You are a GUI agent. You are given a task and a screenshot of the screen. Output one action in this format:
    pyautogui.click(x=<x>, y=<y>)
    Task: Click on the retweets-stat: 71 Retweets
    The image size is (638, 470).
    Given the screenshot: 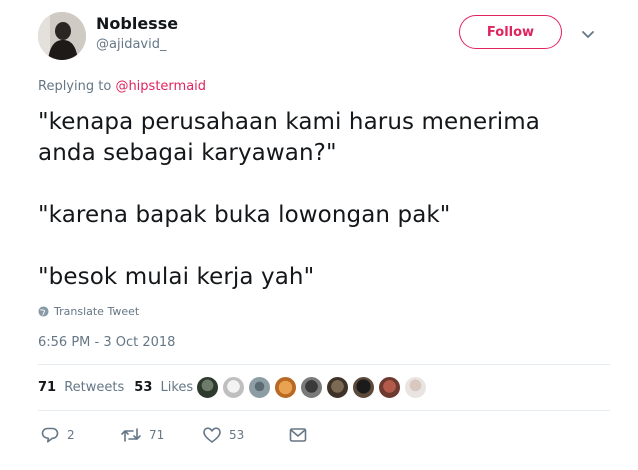 What is the action you would take?
    pyautogui.click(x=81, y=387)
    